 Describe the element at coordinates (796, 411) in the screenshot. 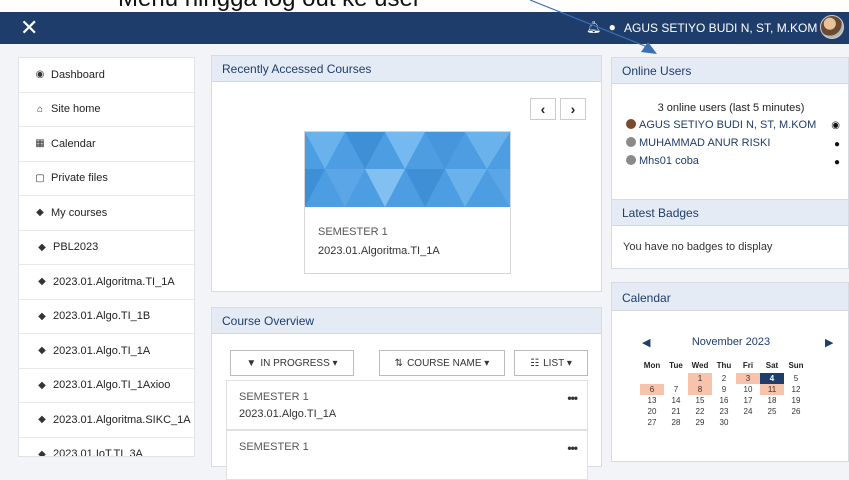

I see `calendar-day: 26` at that location.